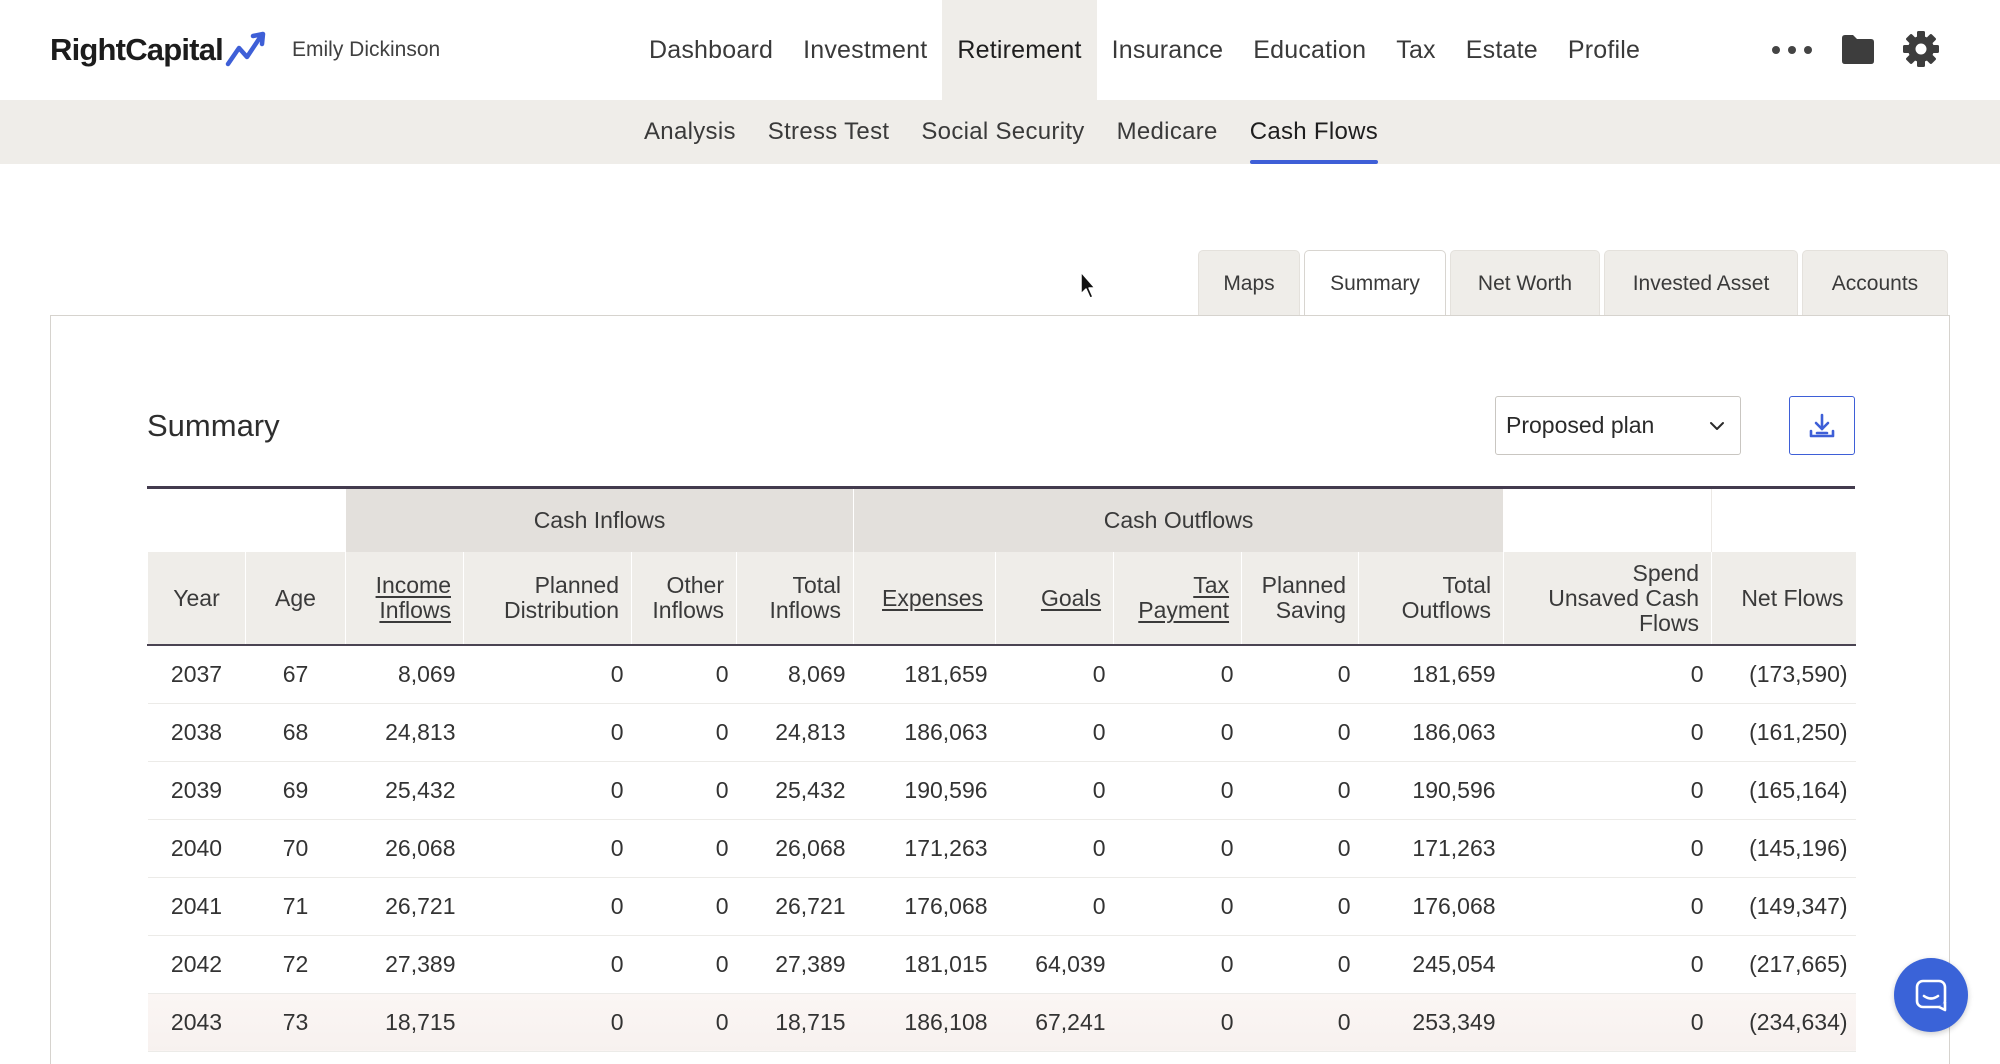 The image size is (2000, 1064). What do you see at coordinates (404, 790) in the screenshot?
I see `cell-income-inflows: 25,432` at bounding box center [404, 790].